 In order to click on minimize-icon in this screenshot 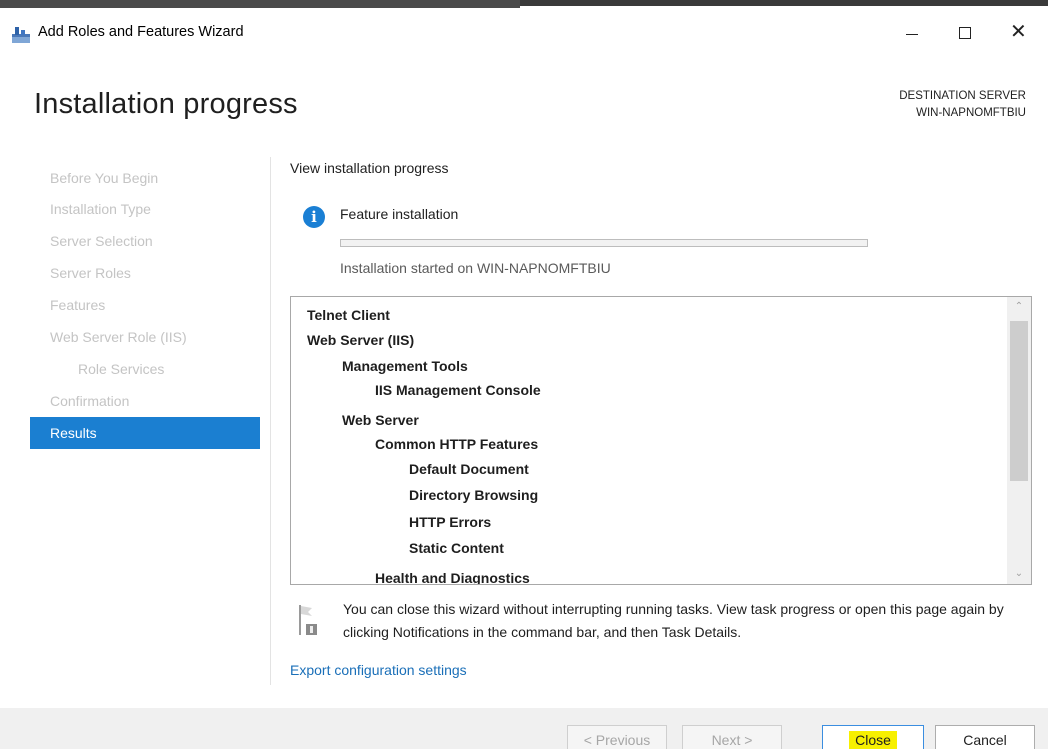, I will do `click(912, 34)`.